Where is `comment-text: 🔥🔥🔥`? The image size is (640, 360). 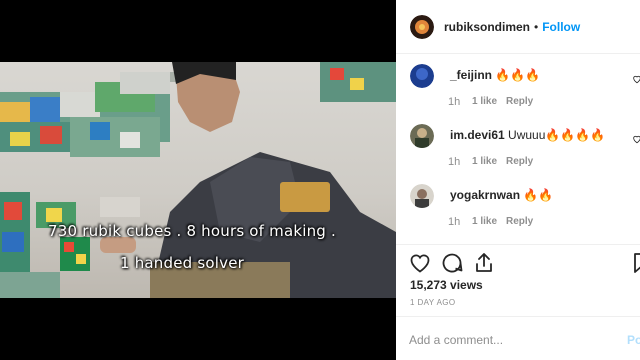
comment-text: 🔥🔥🔥 is located at coordinates (518, 75).